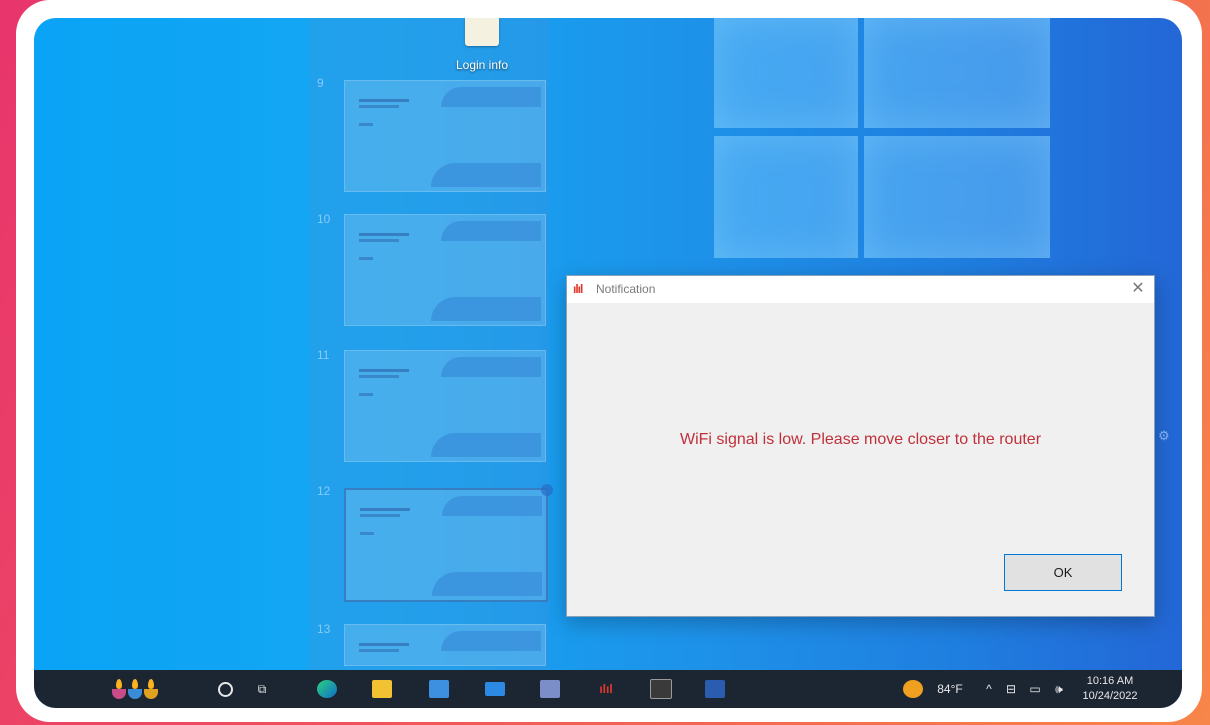  Describe the element at coordinates (1110, 681) in the screenshot. I see `clock-time: 10:16 AM` at that location.